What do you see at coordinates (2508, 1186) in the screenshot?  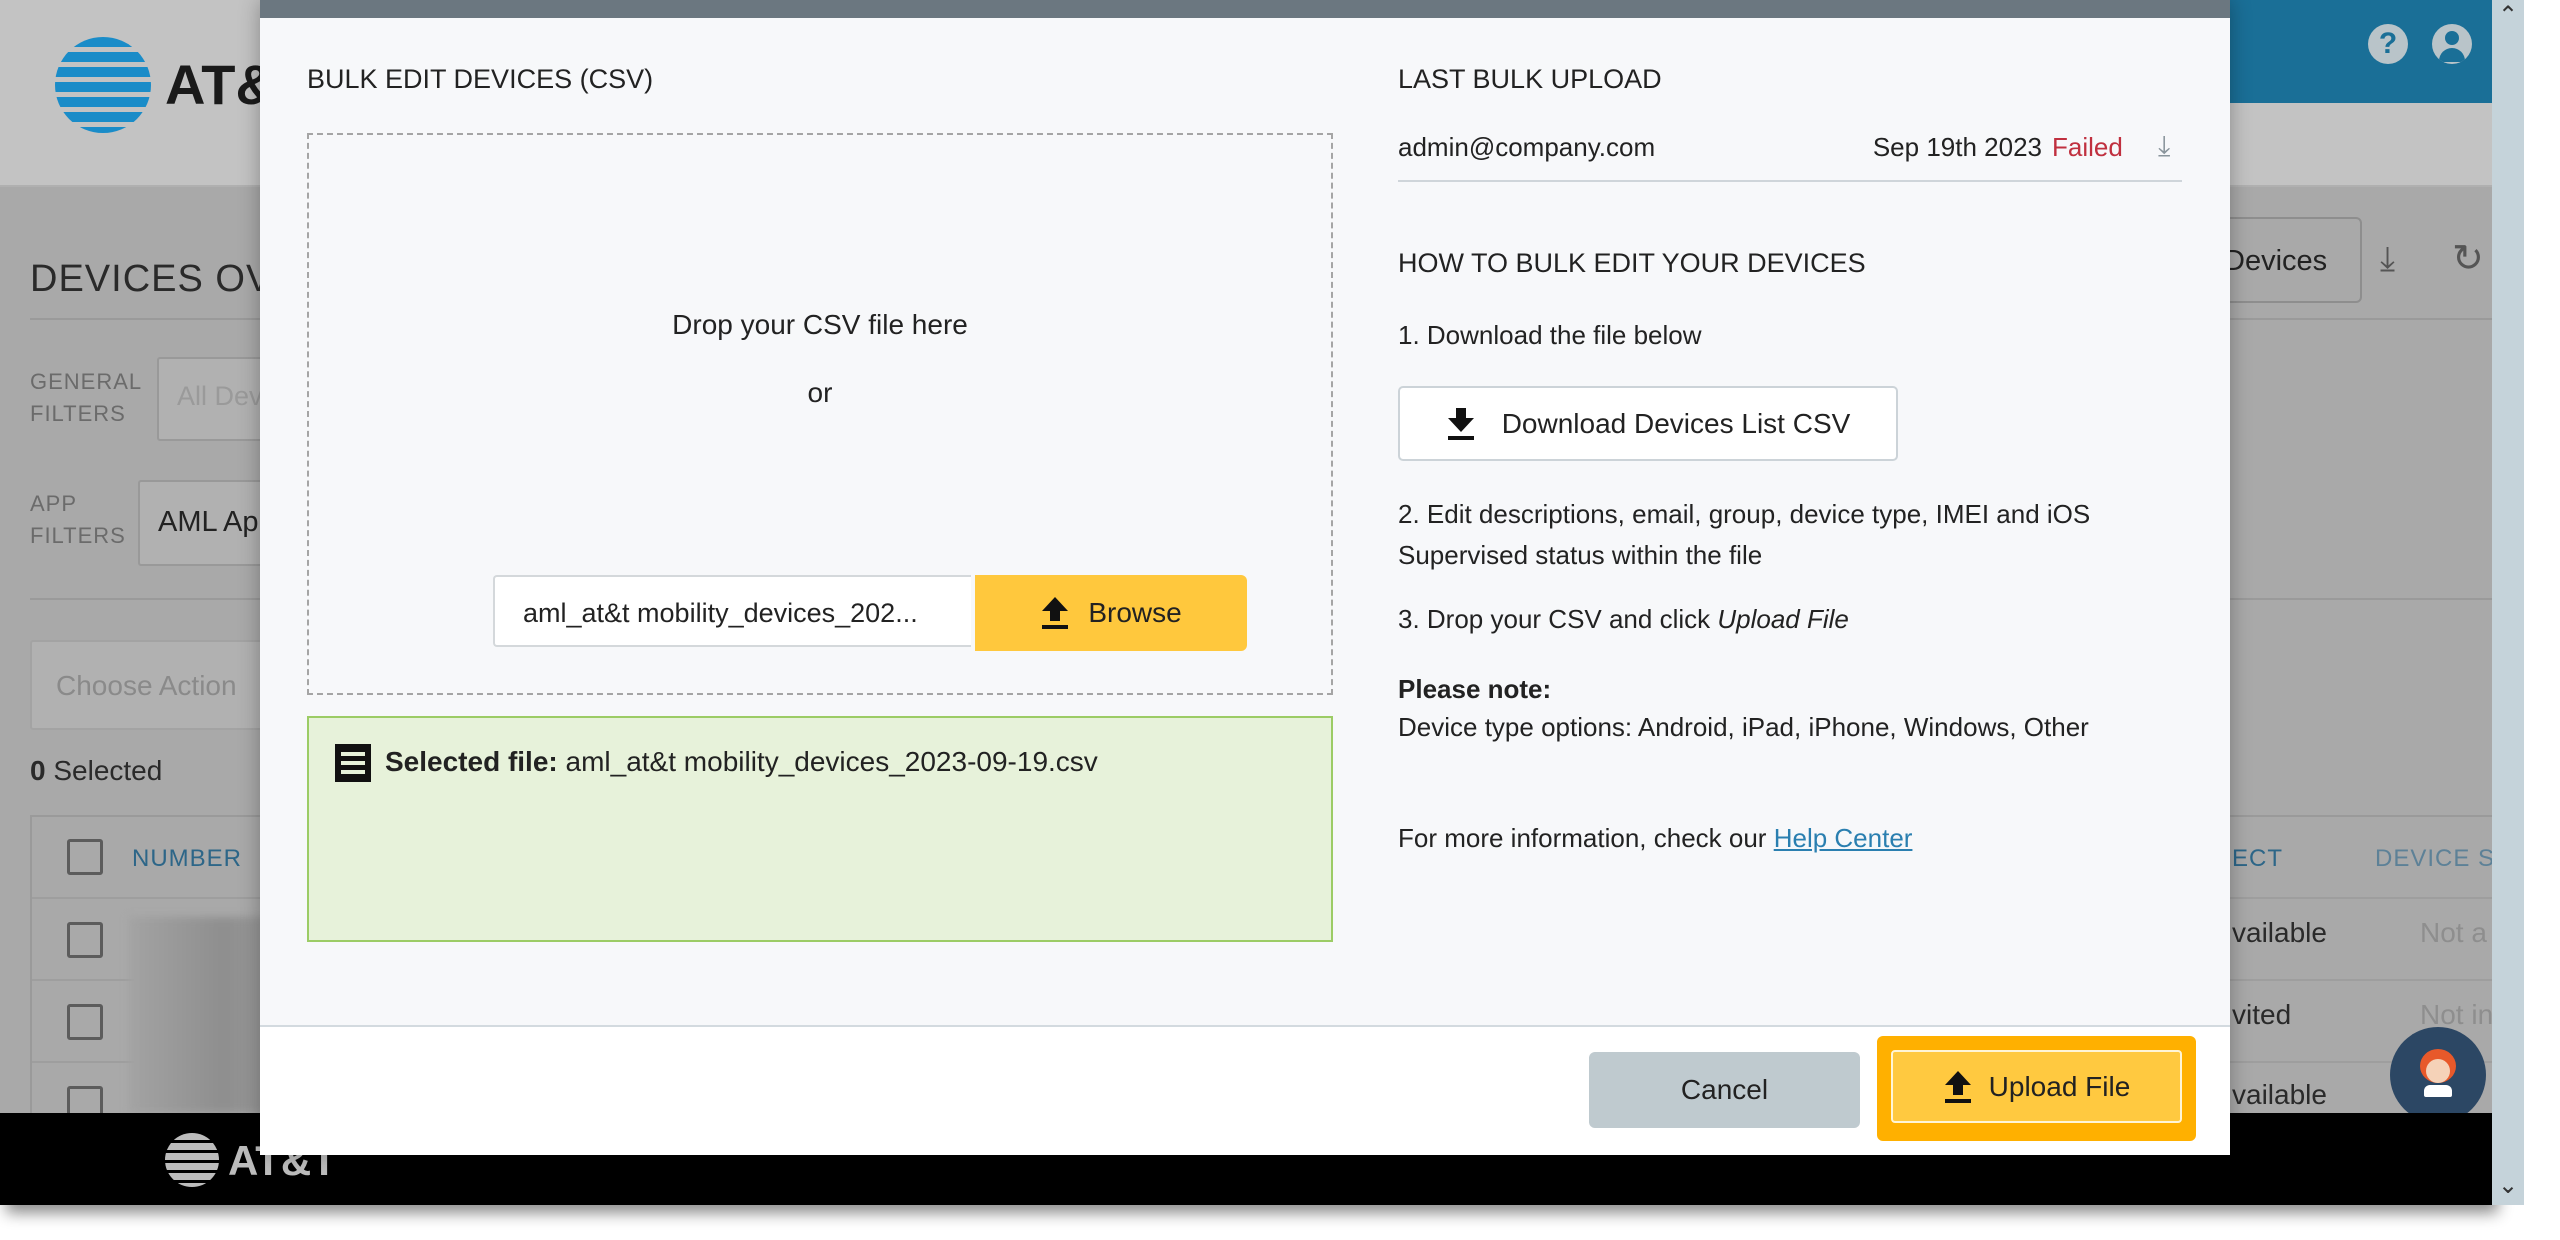 I see `scroll-down-icon: ⌄` at bounding box center [2508, 1186].